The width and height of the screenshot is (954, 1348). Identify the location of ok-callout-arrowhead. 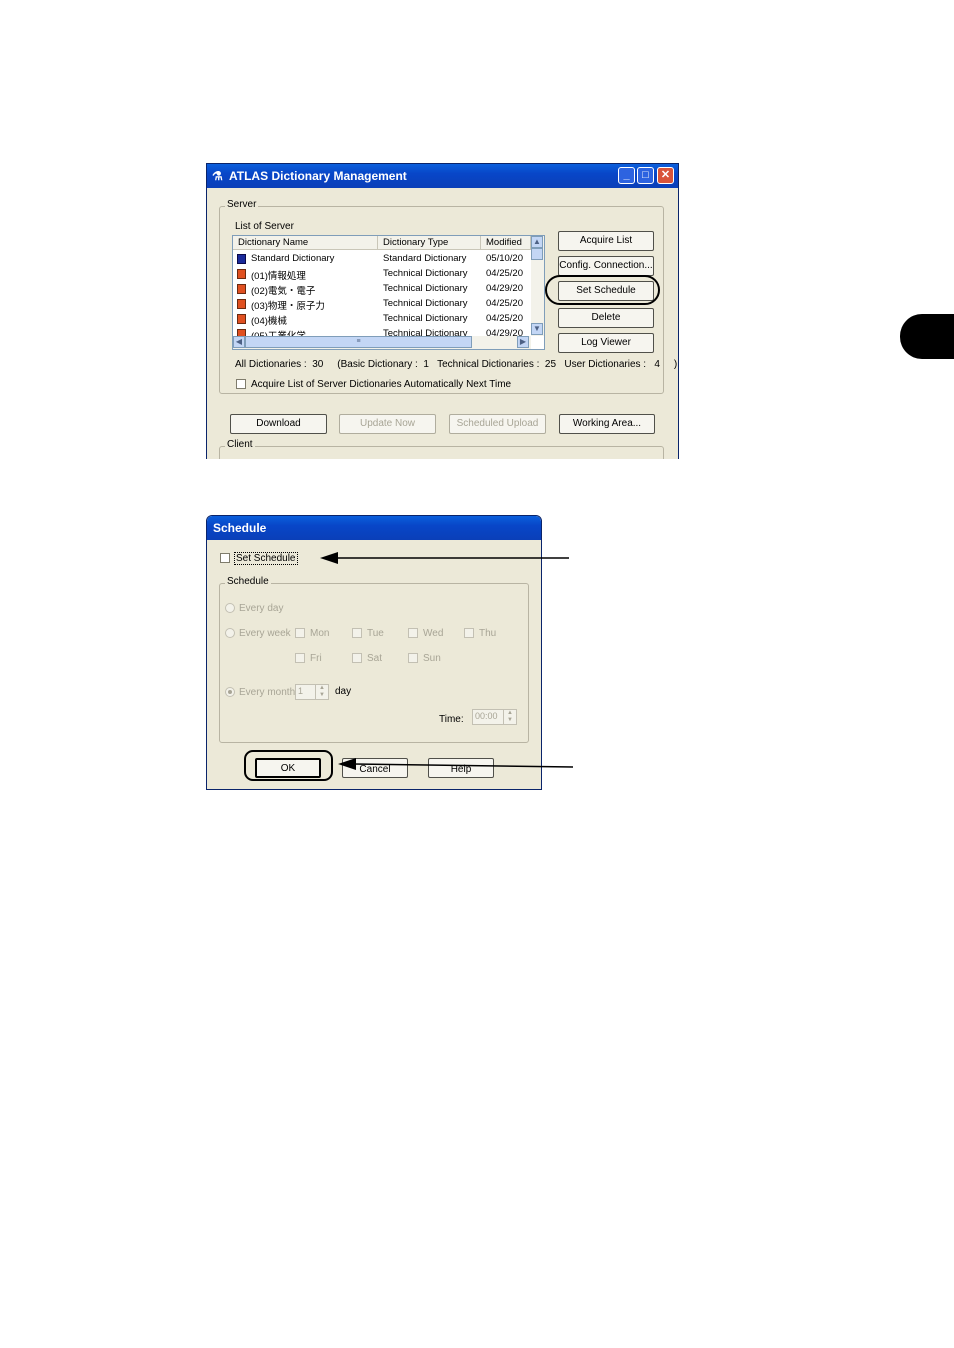
(347, 764).